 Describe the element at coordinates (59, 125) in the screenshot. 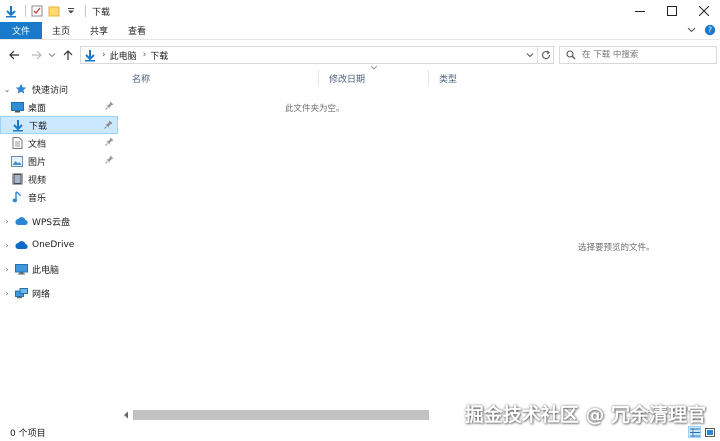

I see `nav-item-downloads: 下载` at that location.